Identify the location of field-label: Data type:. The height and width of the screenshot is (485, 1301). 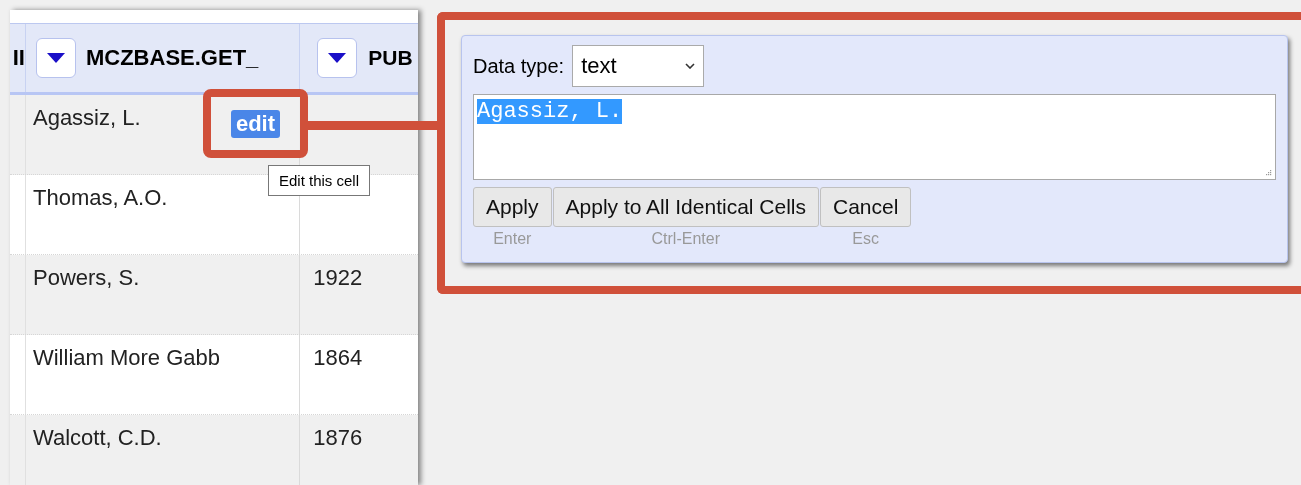
(519, 66).